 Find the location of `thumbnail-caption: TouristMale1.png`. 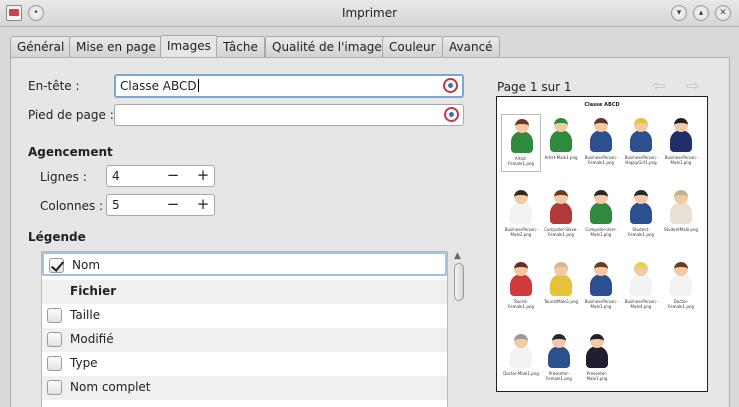

thumbnail-caption: TouristMale1.png is located at coordinates (561, 301).